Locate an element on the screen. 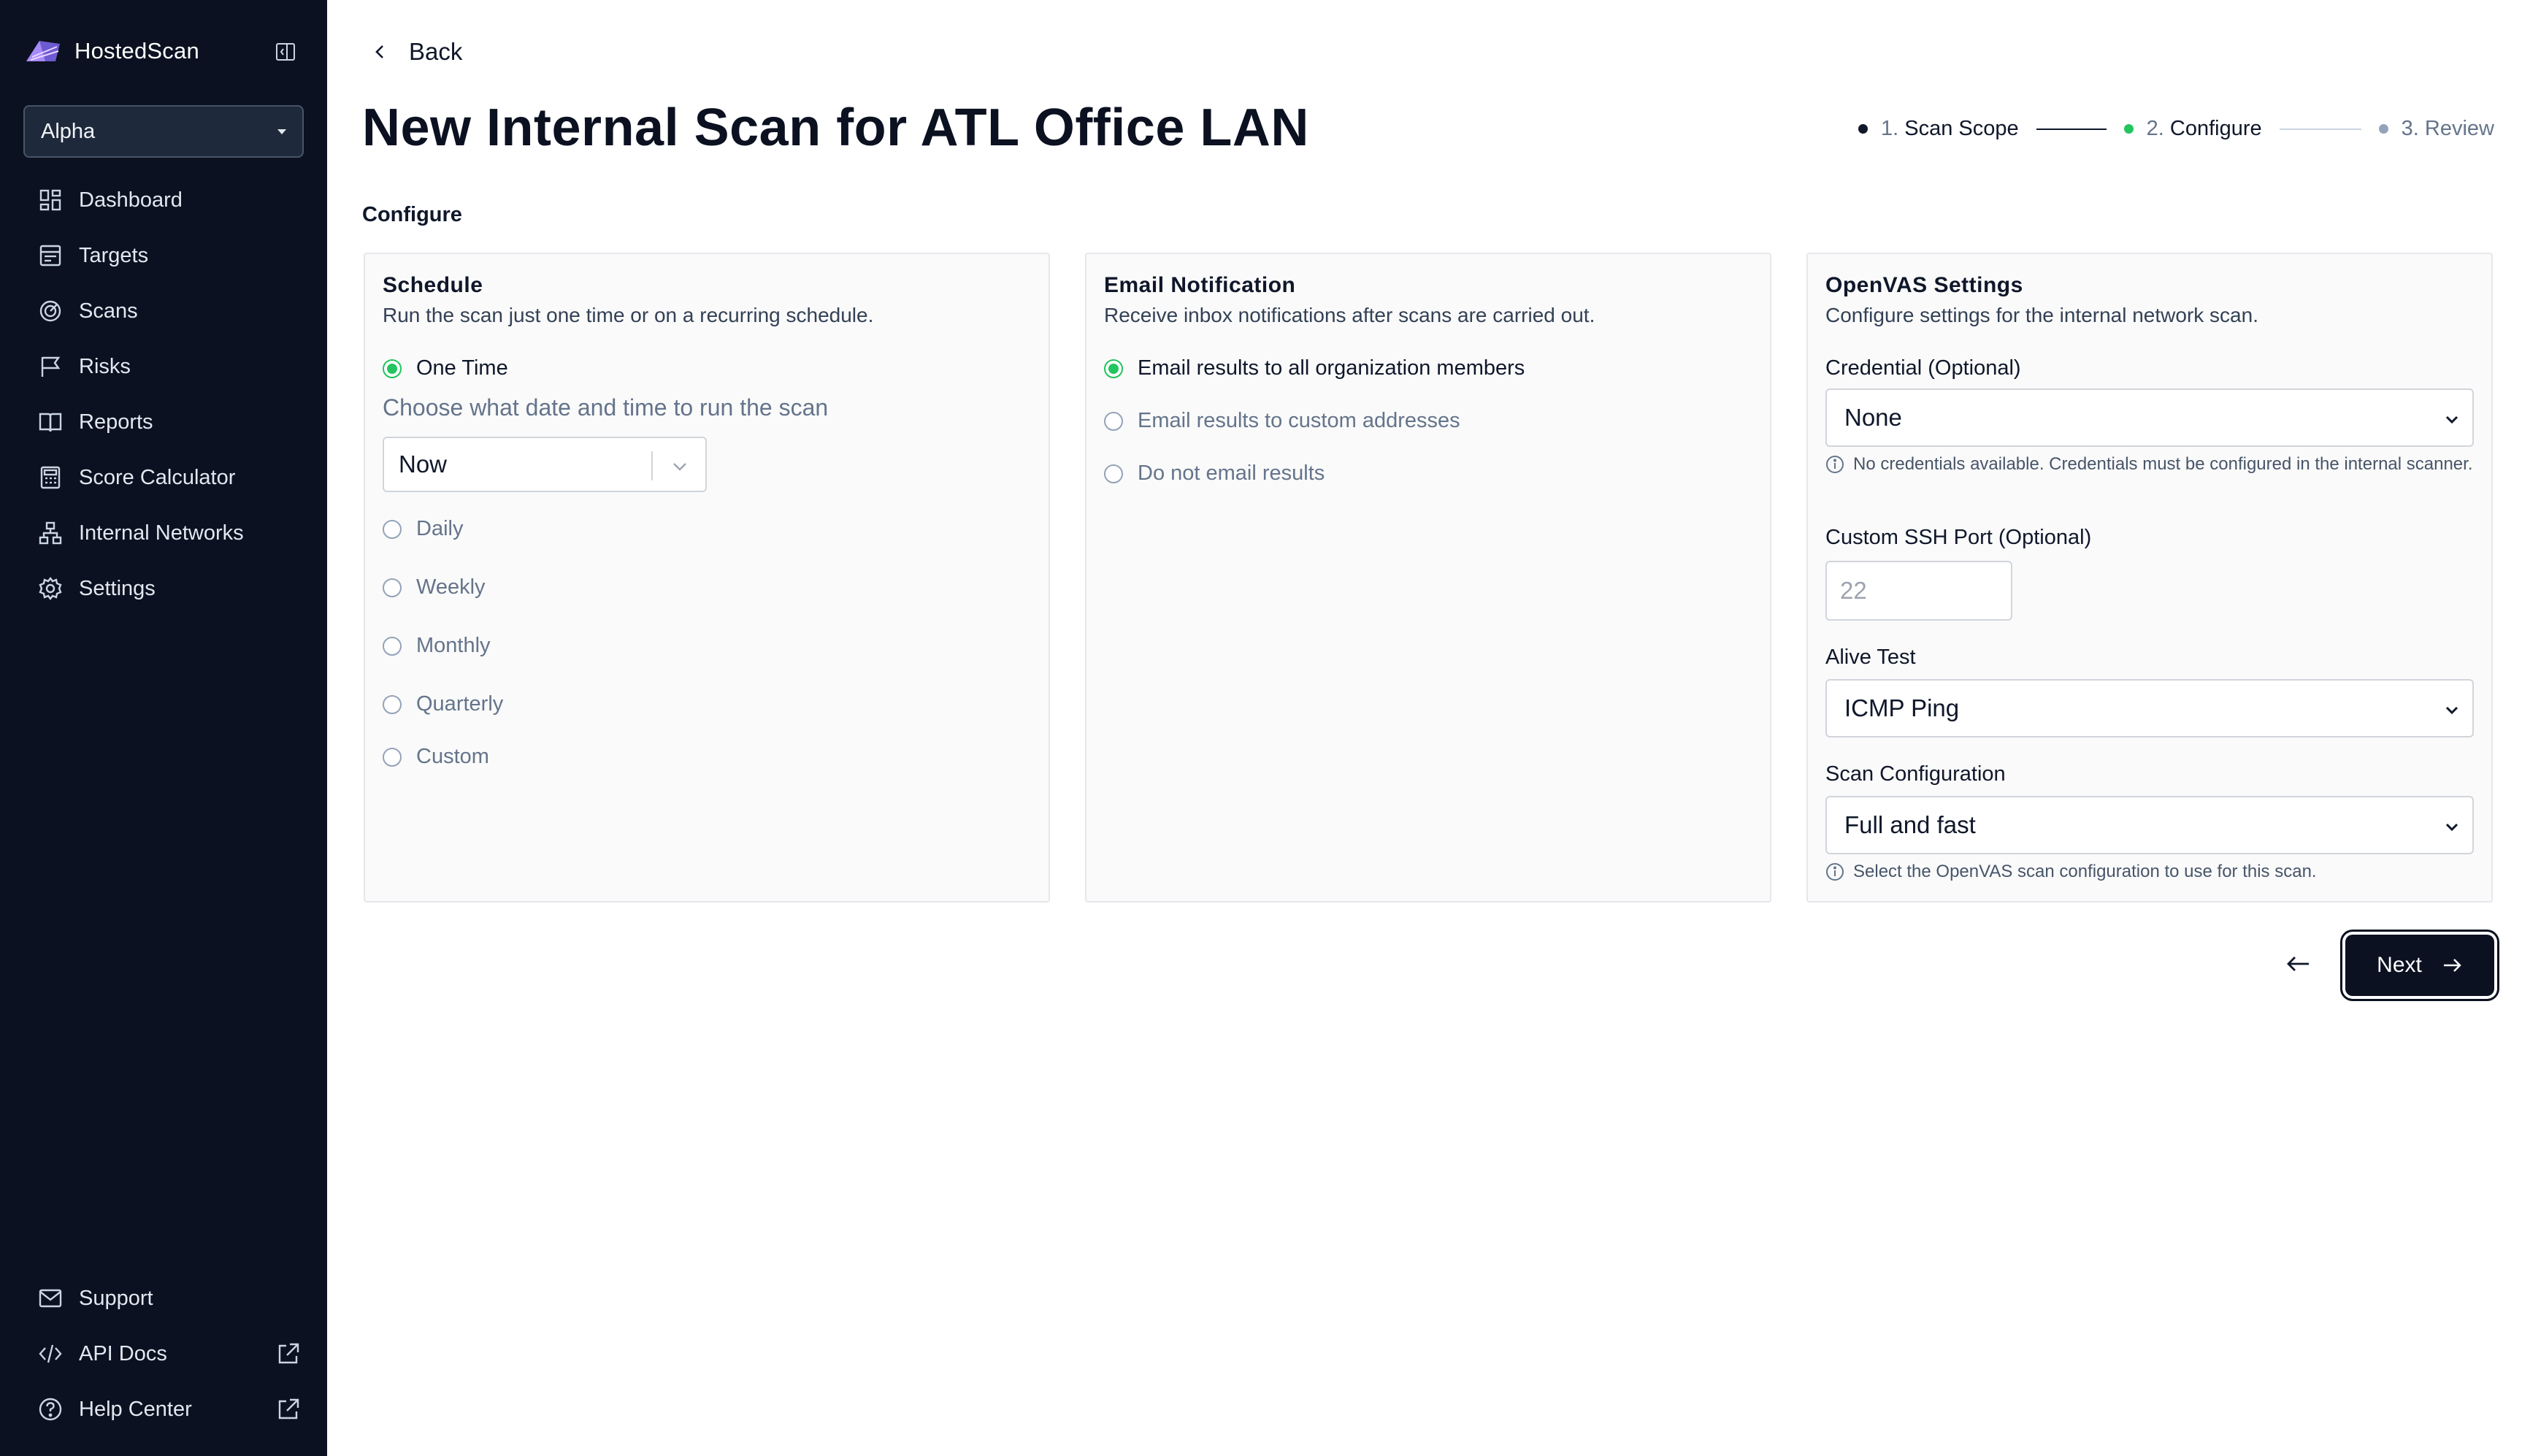  caret-down-icon is located at coordinates (281, 131).